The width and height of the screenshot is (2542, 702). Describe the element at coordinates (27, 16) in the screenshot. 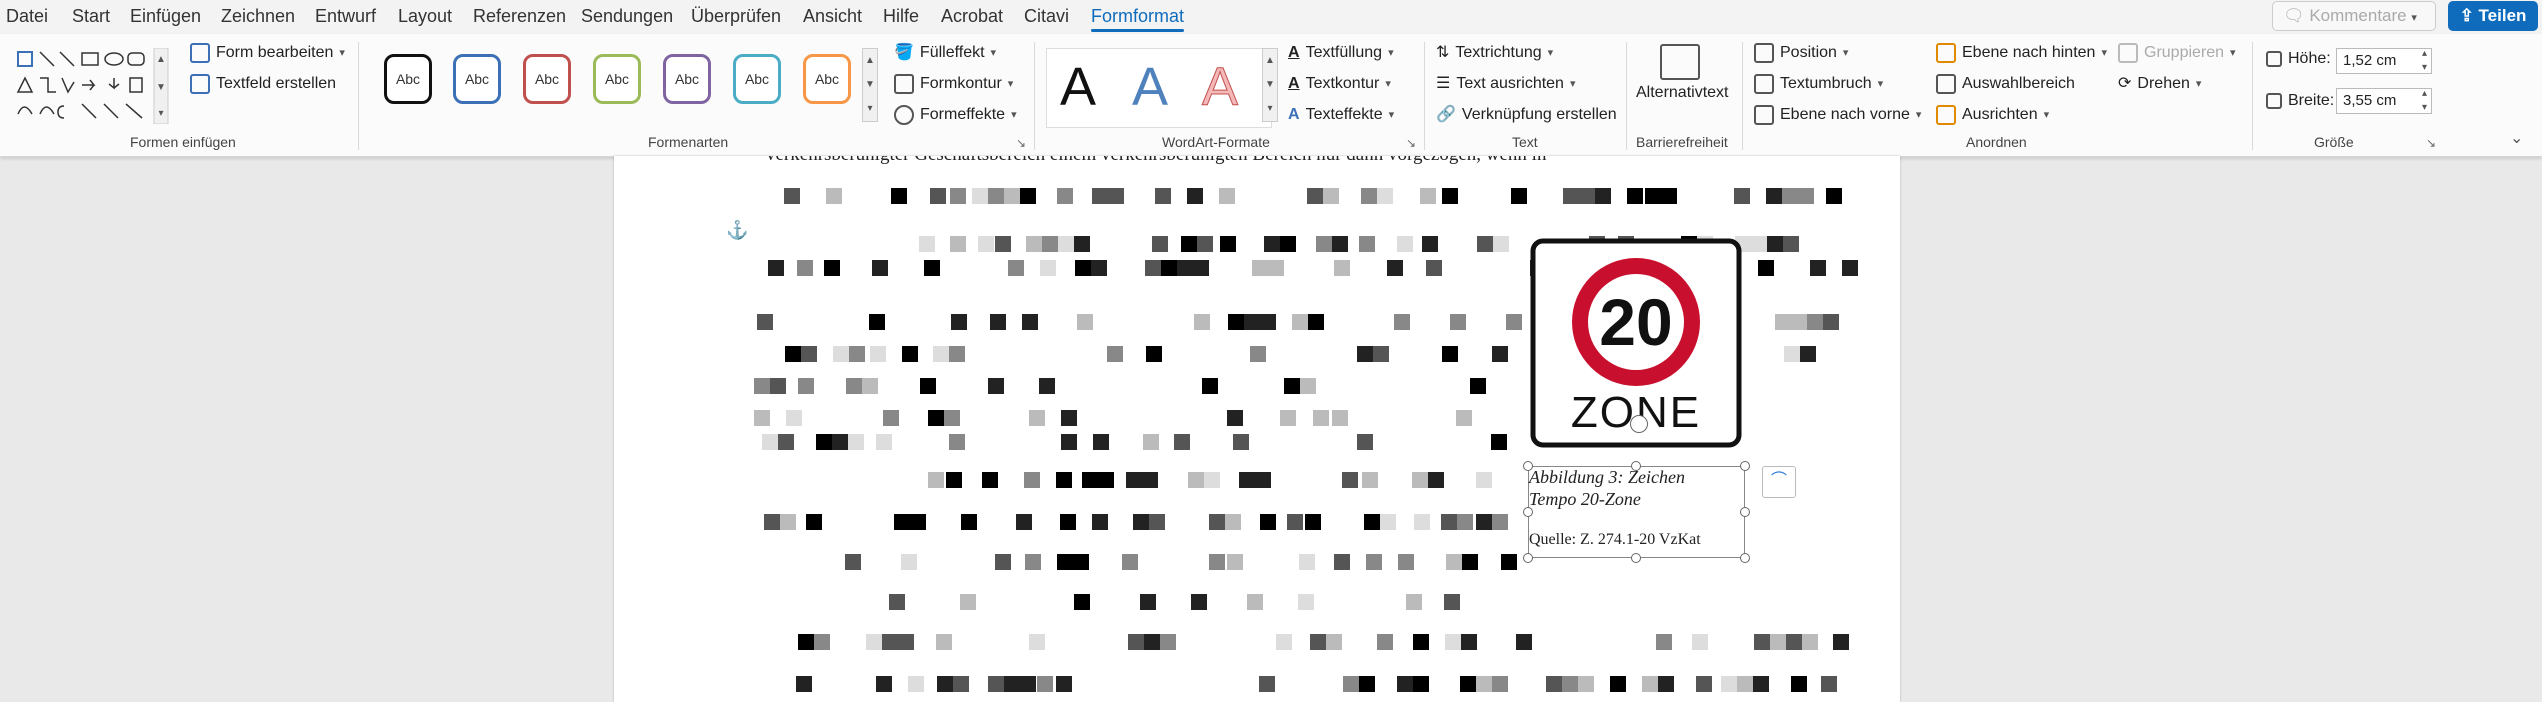

I see `tab-datei: Datei` at that location.